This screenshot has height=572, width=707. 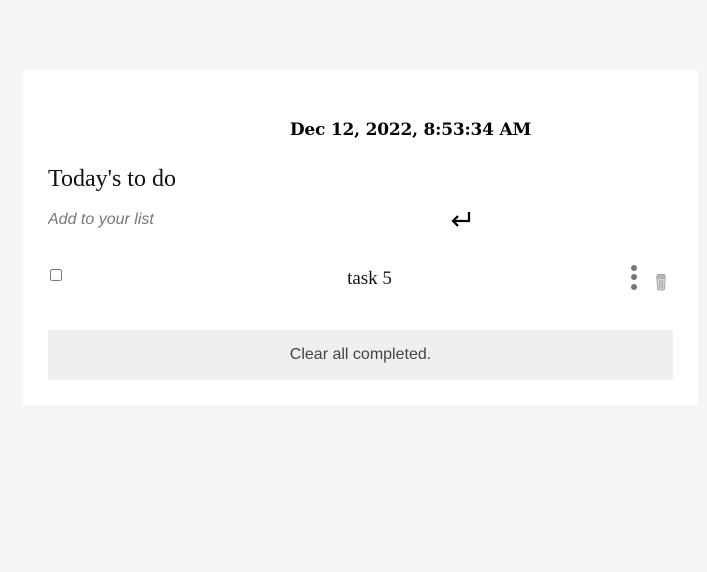 I want to click on page-title: Today's to do, so click(x=112, y=179).